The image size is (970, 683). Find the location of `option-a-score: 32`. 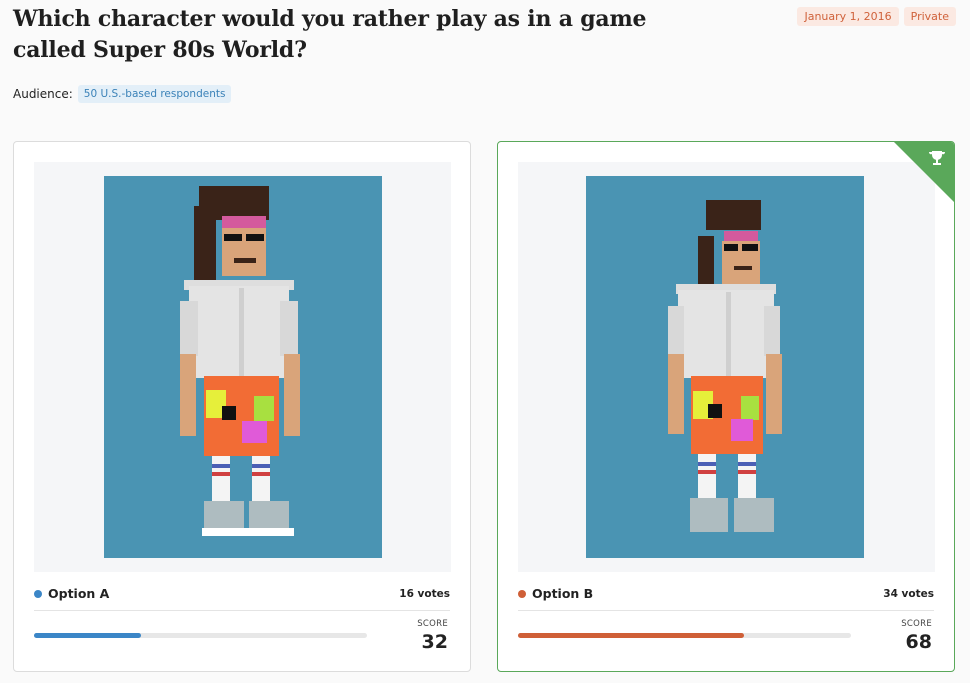

option-a-score: 32 is located at coordinates (434, 642).